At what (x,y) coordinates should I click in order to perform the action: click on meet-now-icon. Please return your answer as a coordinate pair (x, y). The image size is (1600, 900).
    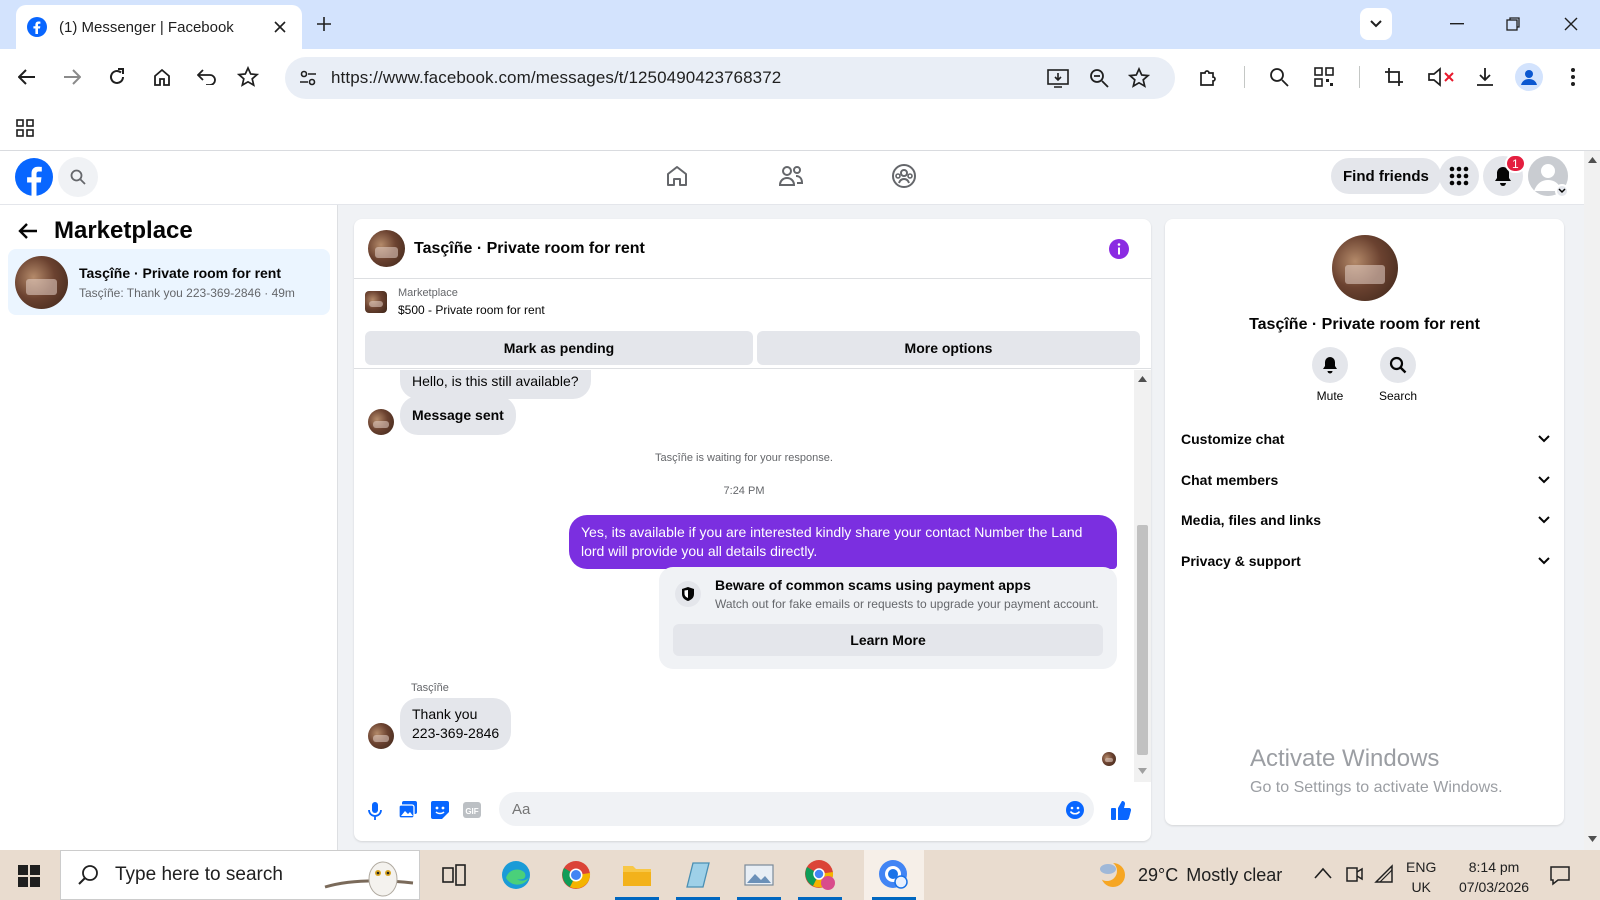
    Looking at the image, I should click on (1354, 874).